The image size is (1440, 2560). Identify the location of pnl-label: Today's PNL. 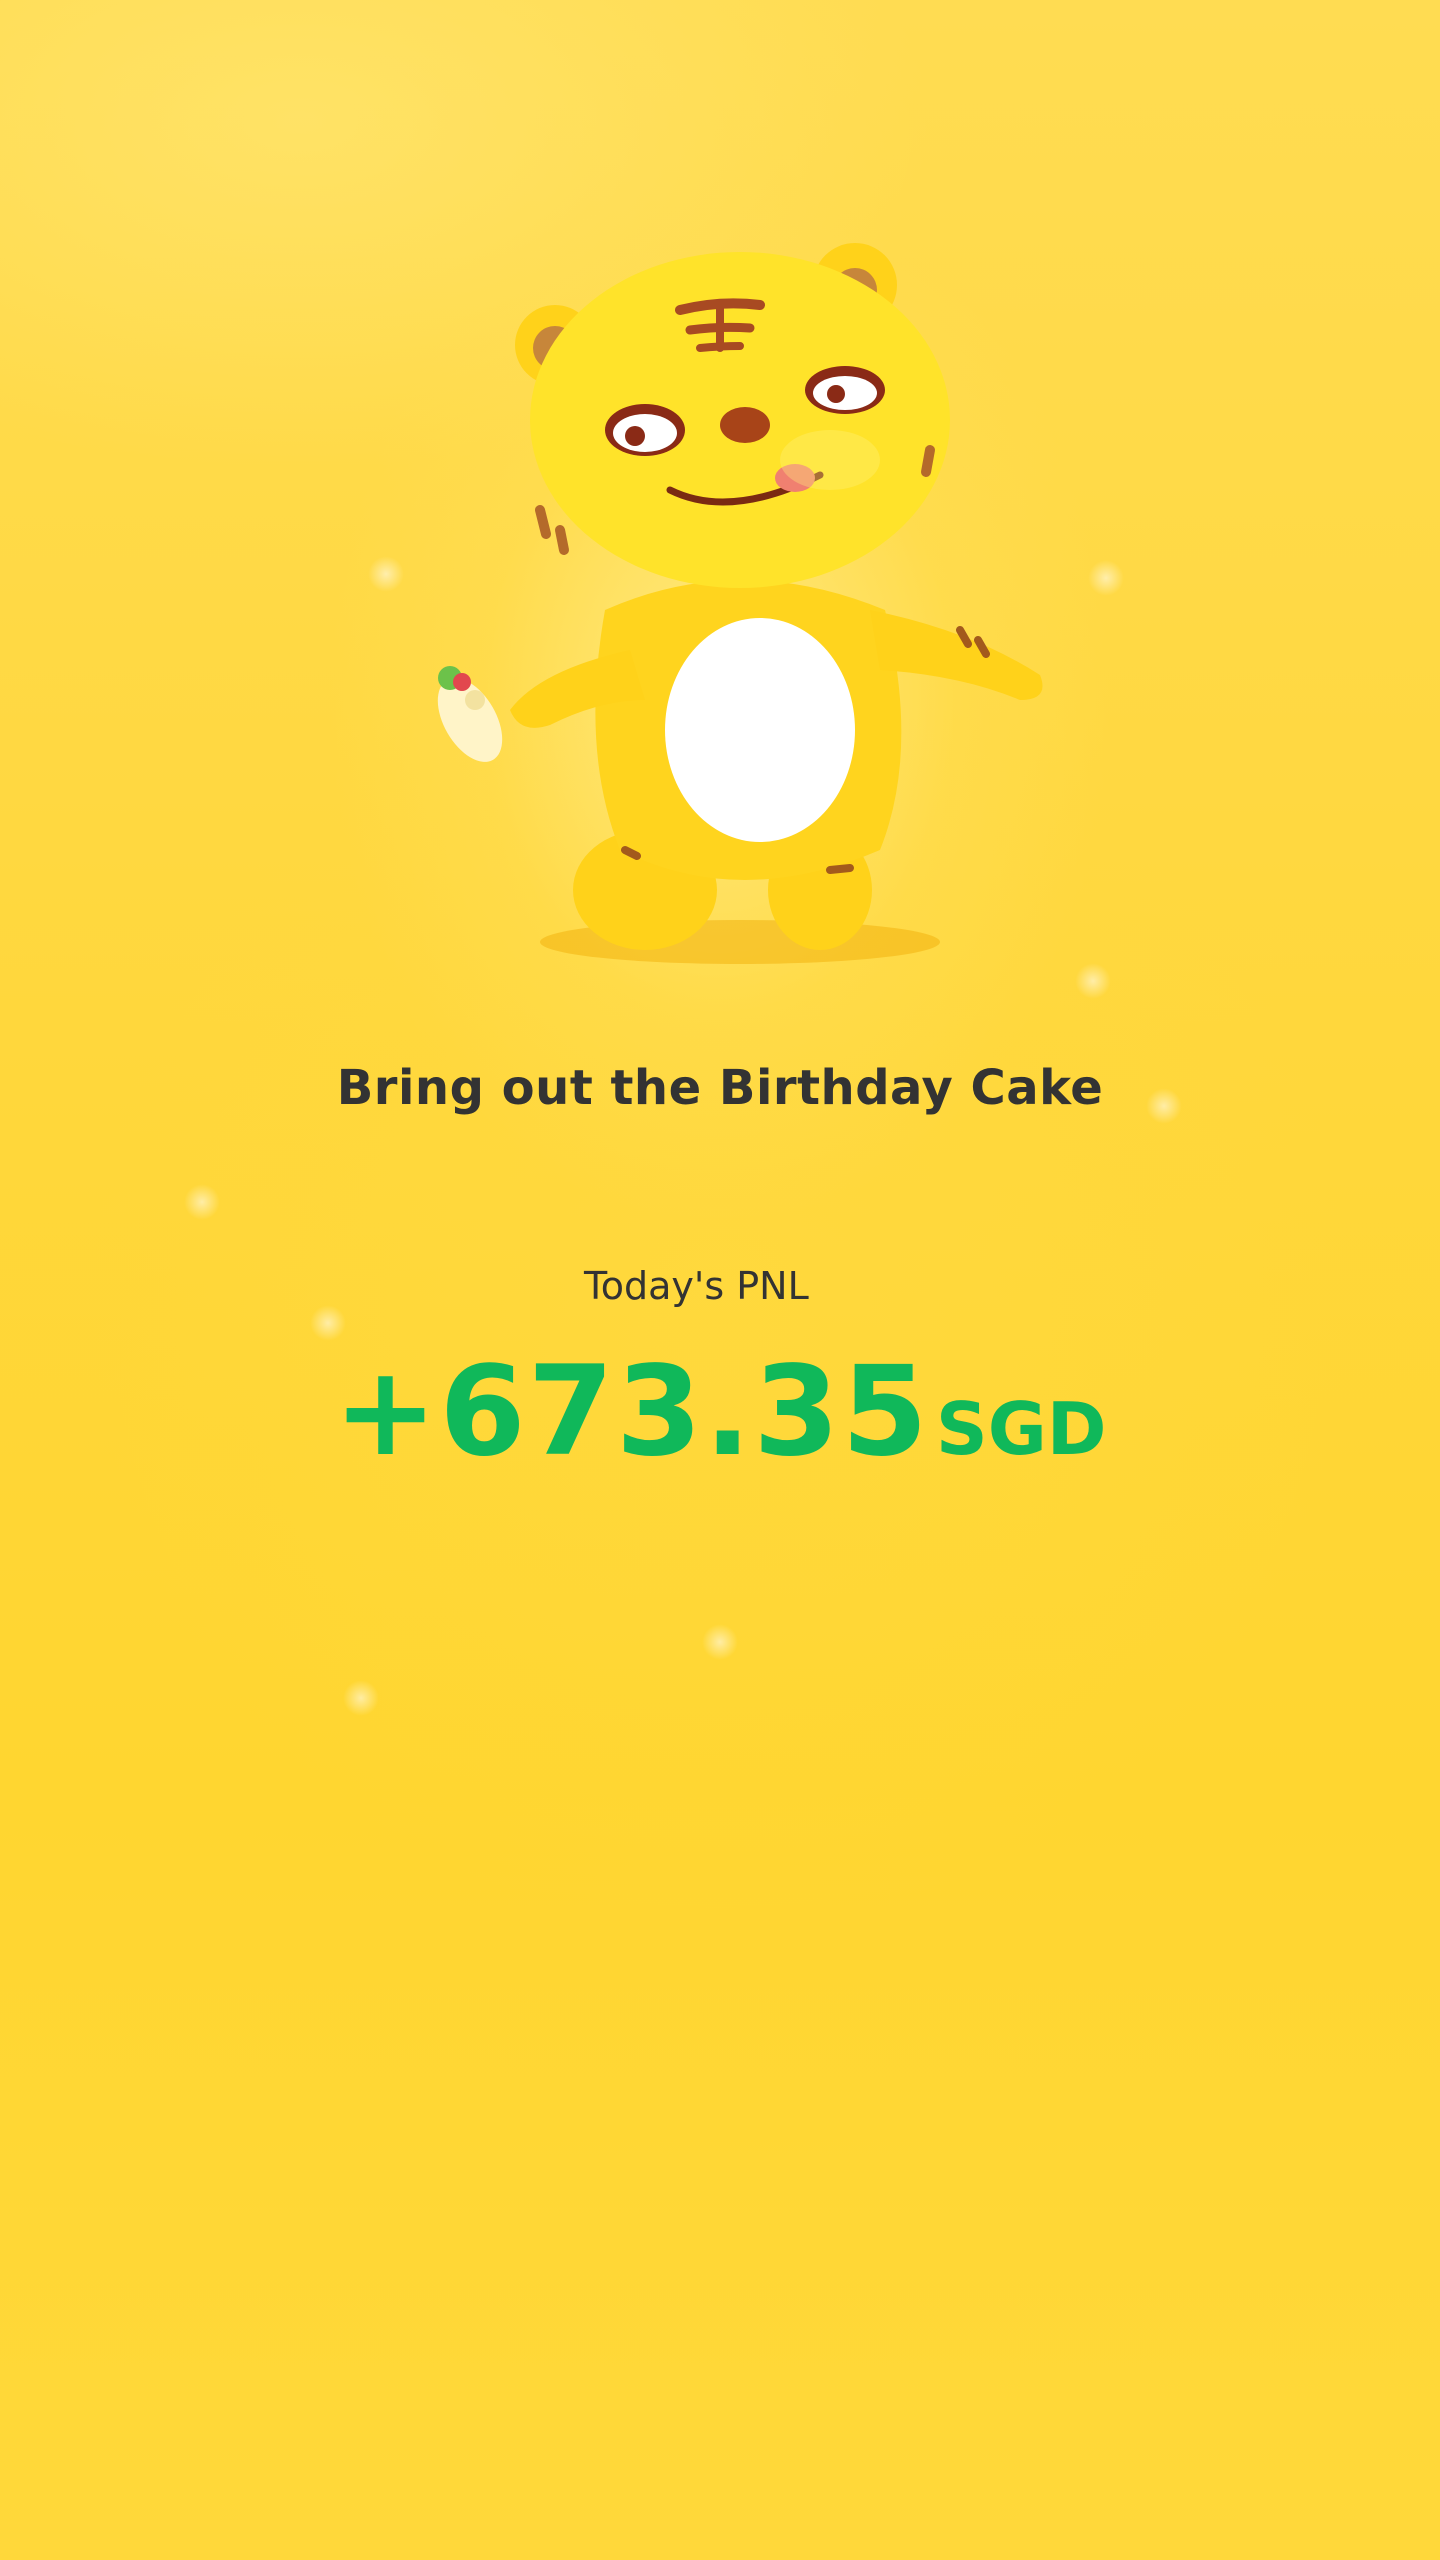
(696, 1286).